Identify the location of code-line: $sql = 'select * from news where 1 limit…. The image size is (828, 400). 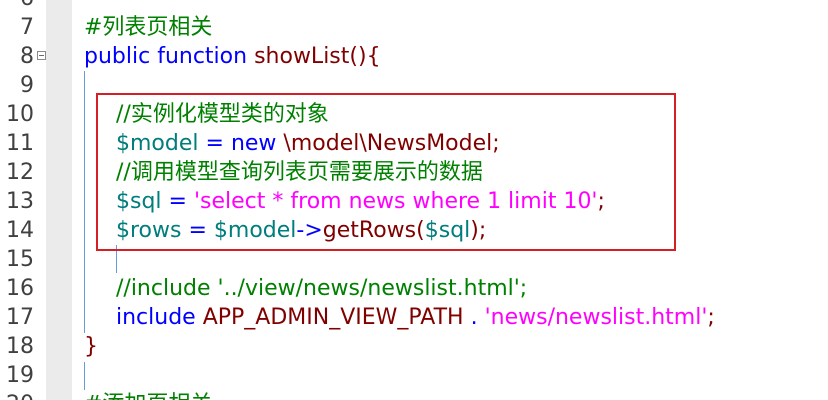
(360, 201).